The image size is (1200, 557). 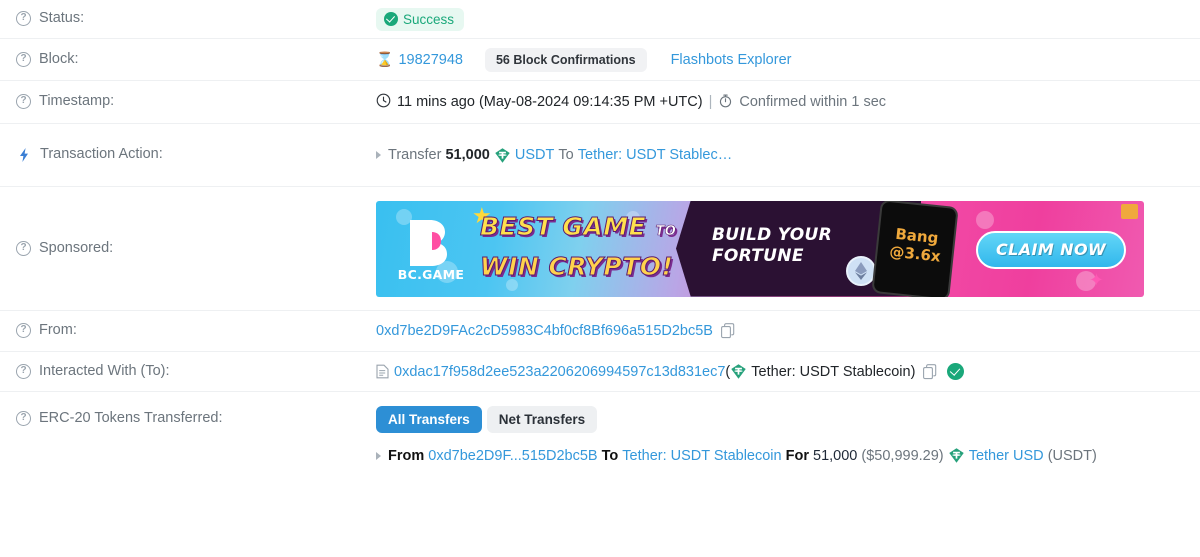 What do you see at coordinates (431, 241) in the screenshot?
I see `bc-game-mark-icon` at bounding box center [431, 241].